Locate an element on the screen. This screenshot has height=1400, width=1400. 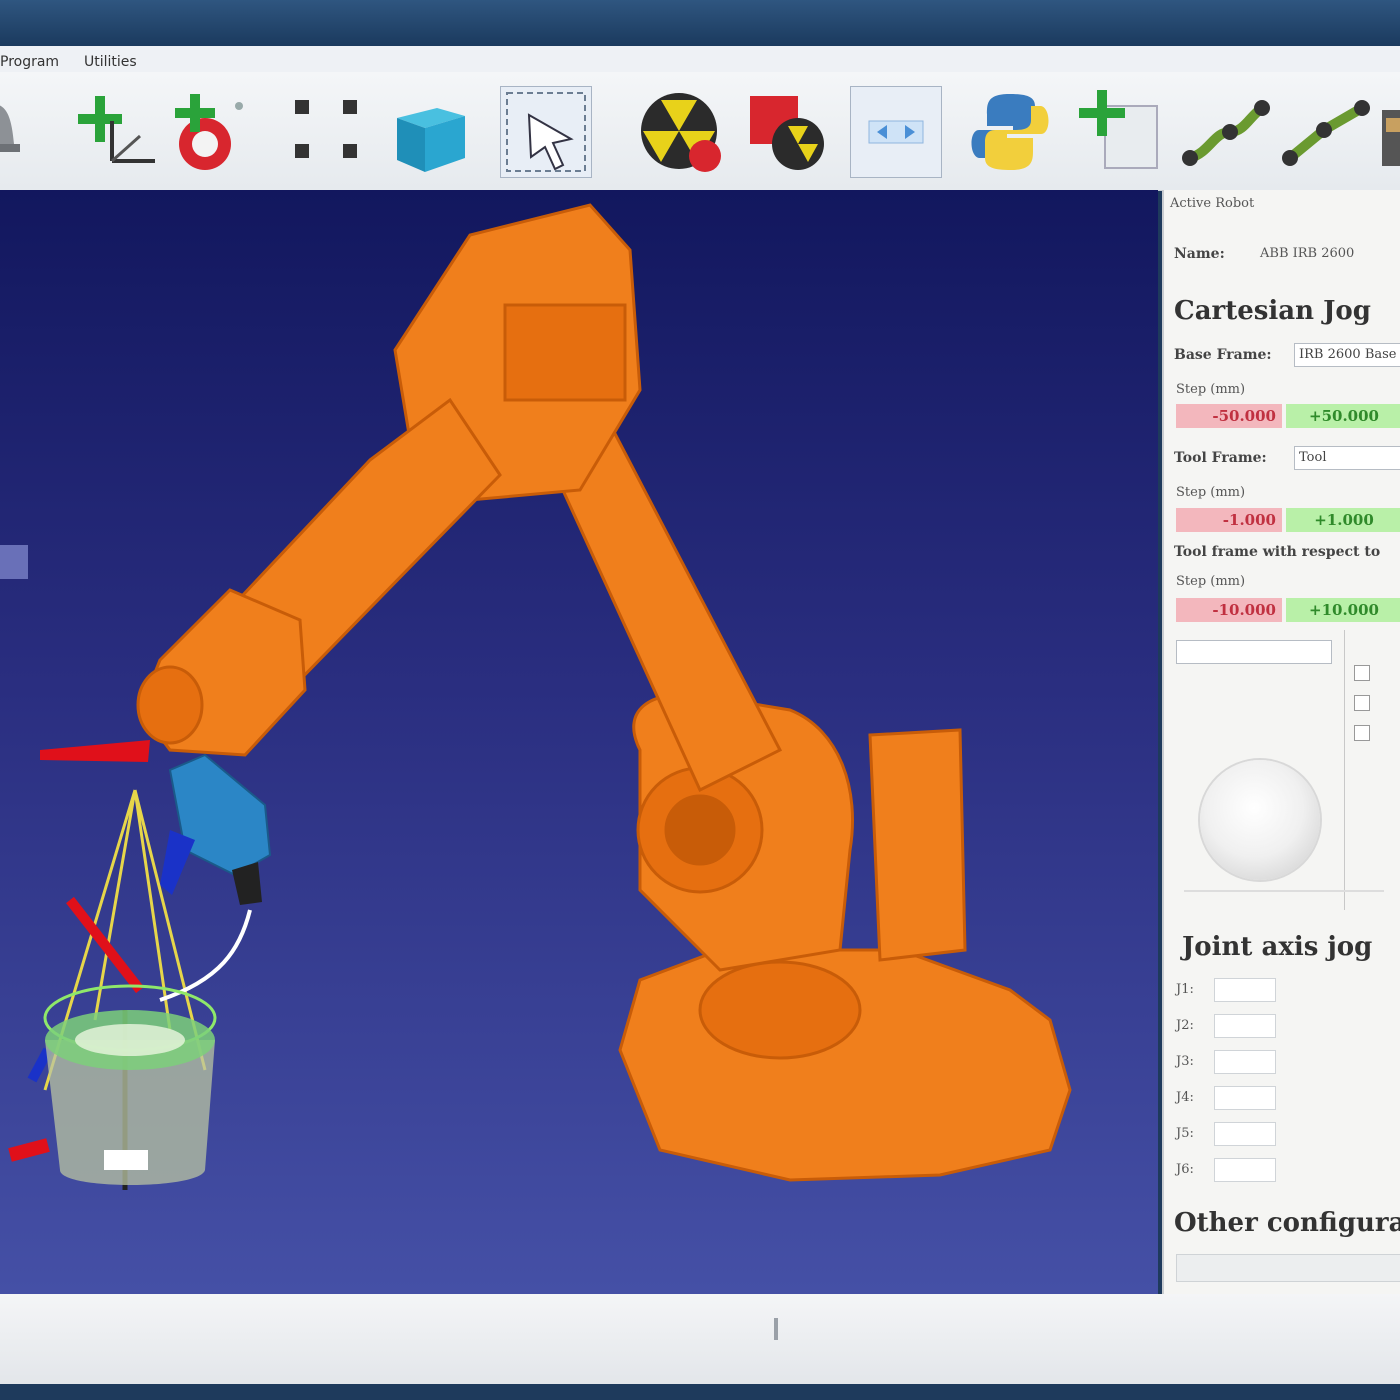
selection-icon is located at coordinates (546, 132).